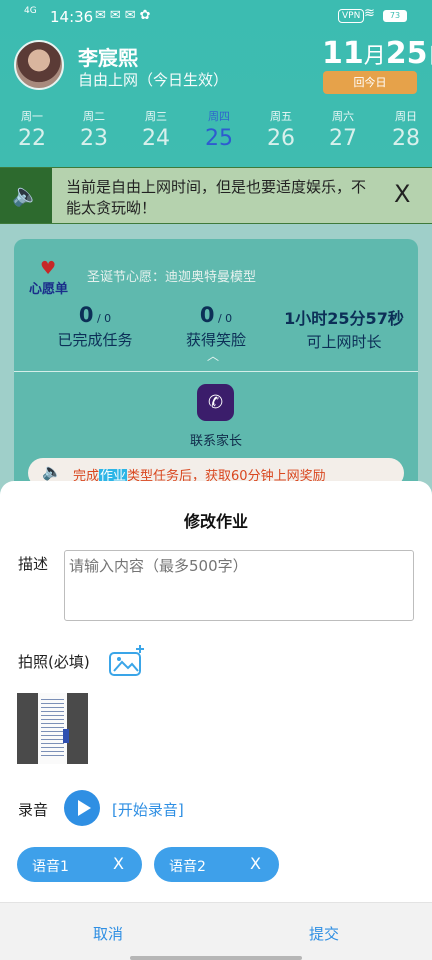 The image size is (432, 960). I want to click on day-label: 周五, so click(281, 116).